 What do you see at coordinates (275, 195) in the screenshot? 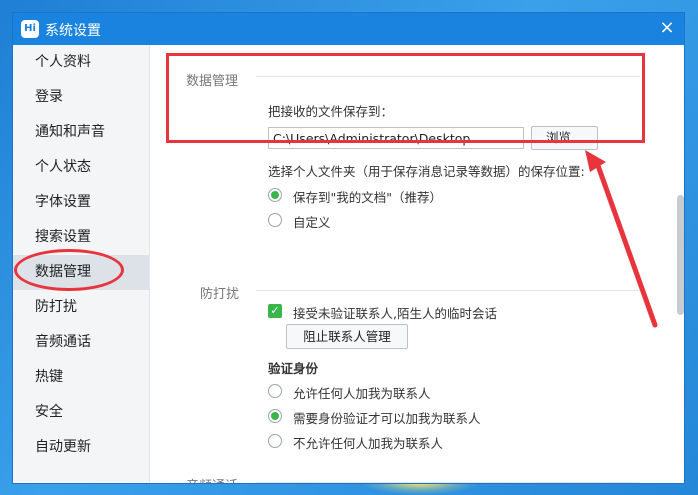
I see `radio-my-documents` at bounding box center [275, 195].